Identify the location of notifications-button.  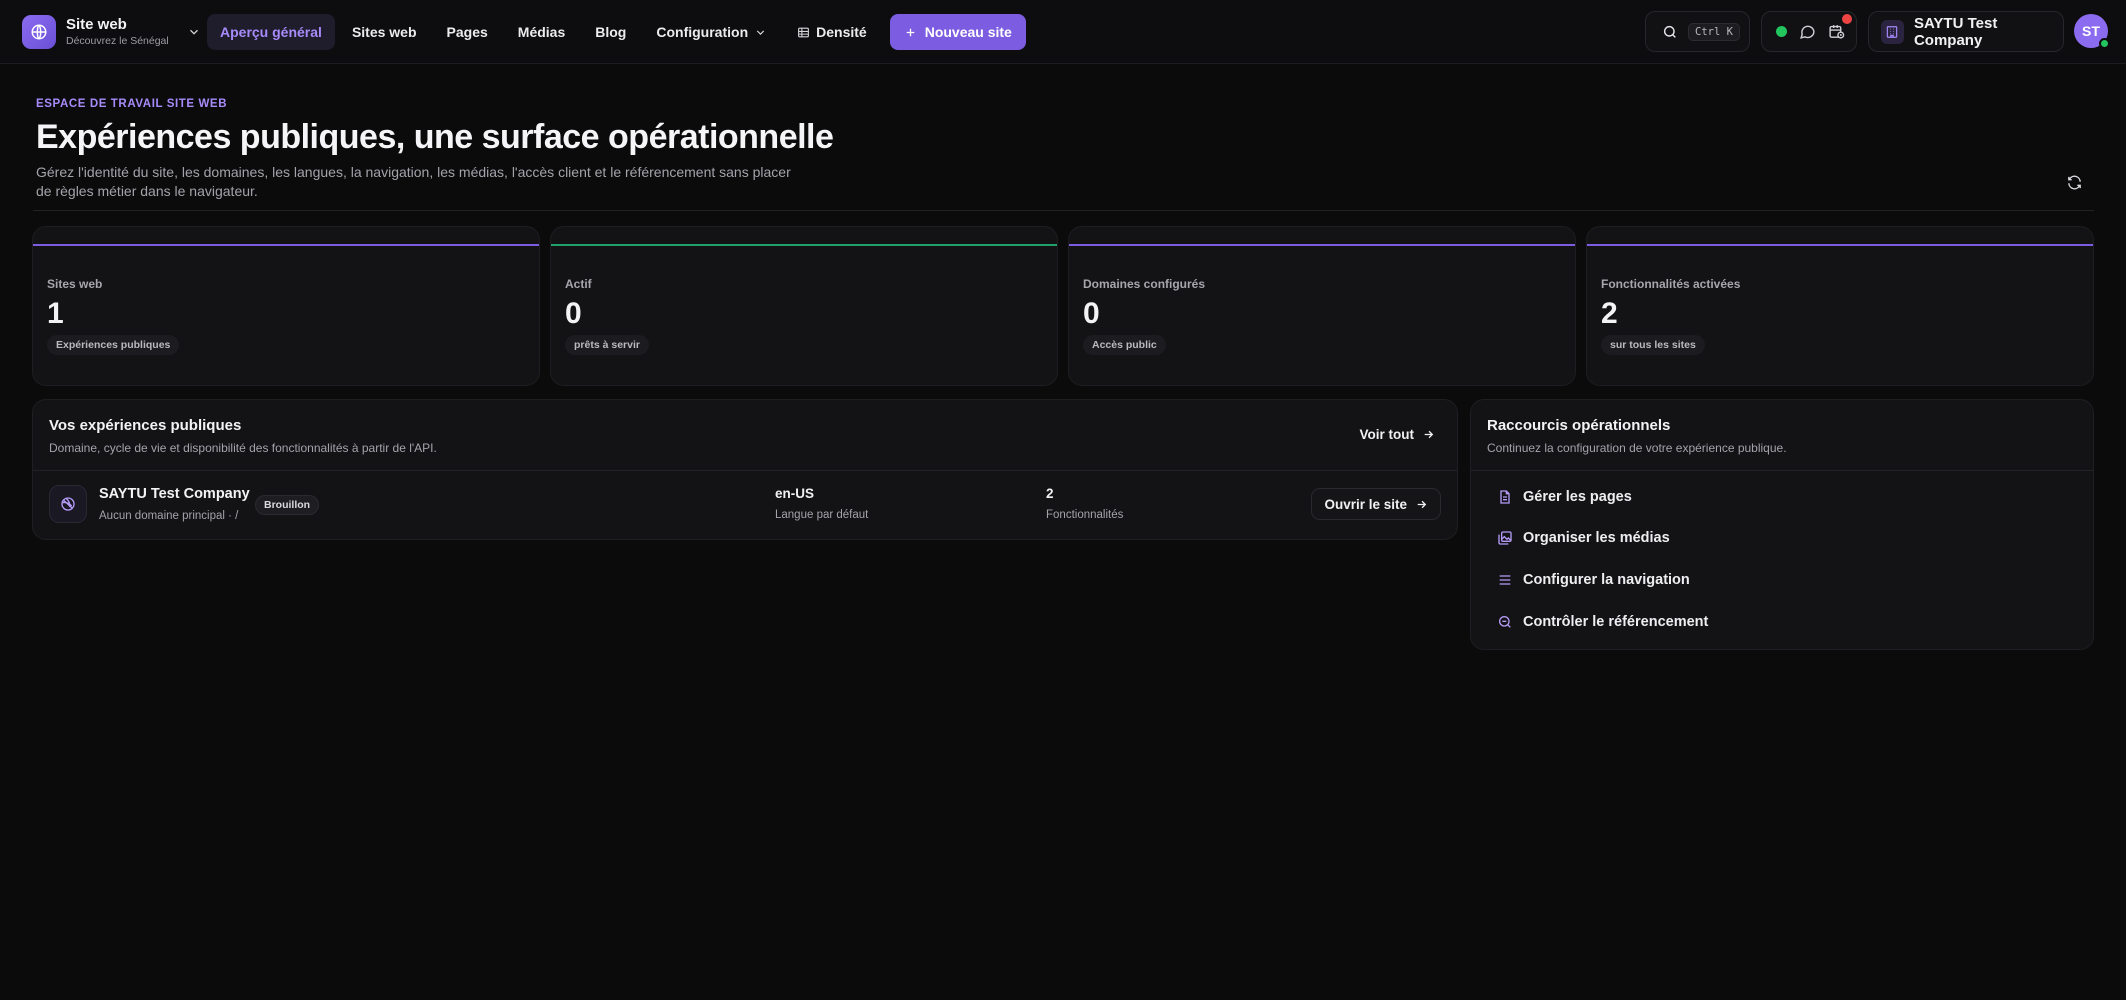
(1841, 26).